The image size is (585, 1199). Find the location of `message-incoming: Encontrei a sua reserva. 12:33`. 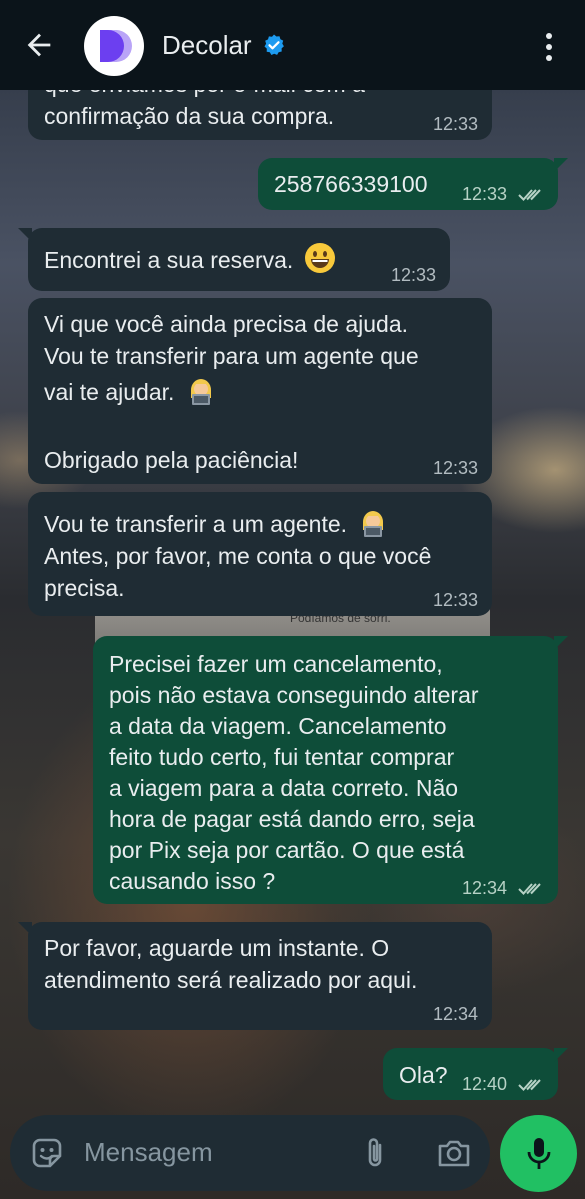

message-incoming: Encontrei a sua reserva. 12:33 is located at coordinates (234, 259).